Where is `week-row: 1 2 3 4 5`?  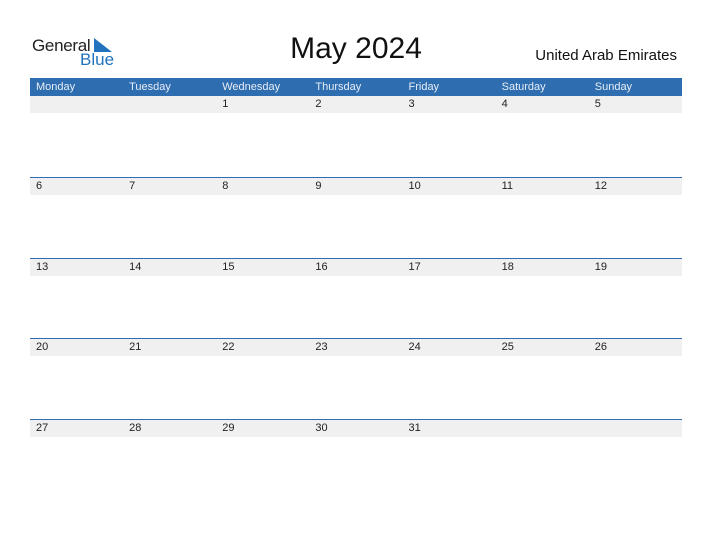 week-row: 1 2 3 4 5 is located at coordinates (356, 136).